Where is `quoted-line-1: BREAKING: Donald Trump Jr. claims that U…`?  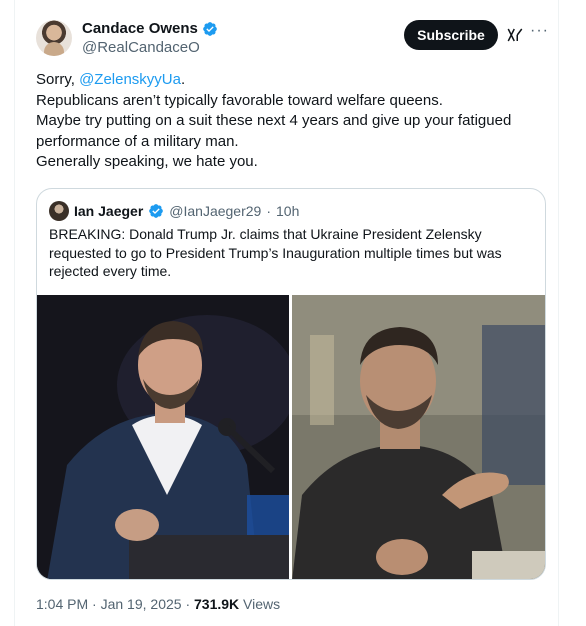 quoted-line-1: BREAKING: Donald Trump Jr. claims that U… is located at coordinates (265, 234).